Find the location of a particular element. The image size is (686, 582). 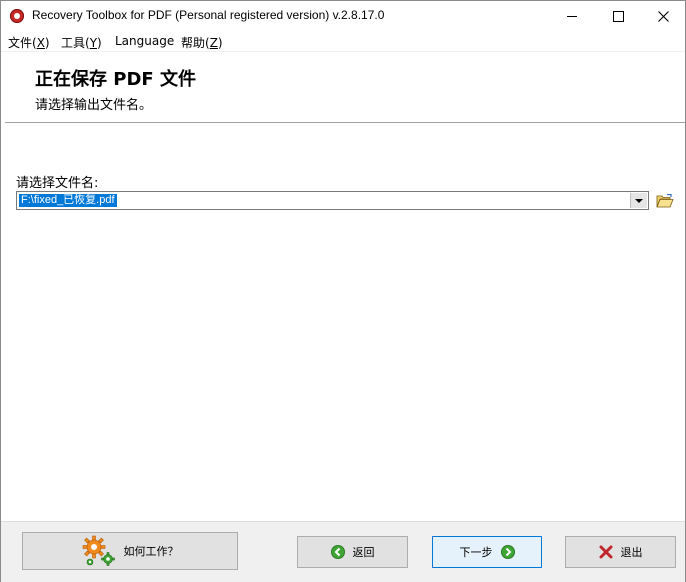

next-label: 下一步 is located at coordinates (476, 552).